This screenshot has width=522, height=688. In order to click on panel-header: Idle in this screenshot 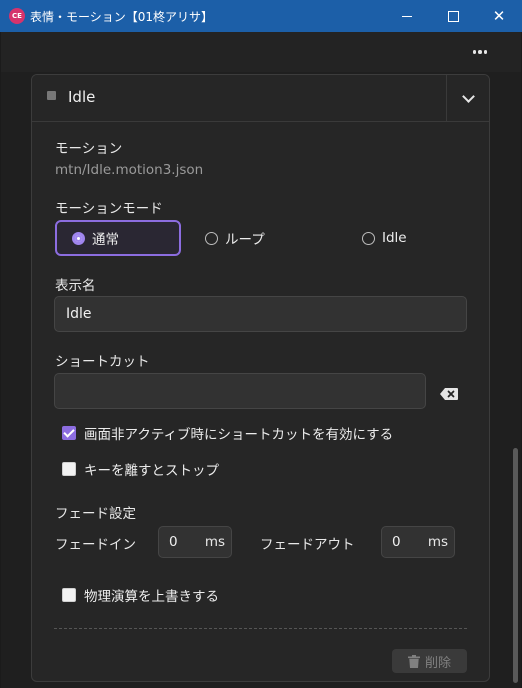, I will do `click(260, 98)`.